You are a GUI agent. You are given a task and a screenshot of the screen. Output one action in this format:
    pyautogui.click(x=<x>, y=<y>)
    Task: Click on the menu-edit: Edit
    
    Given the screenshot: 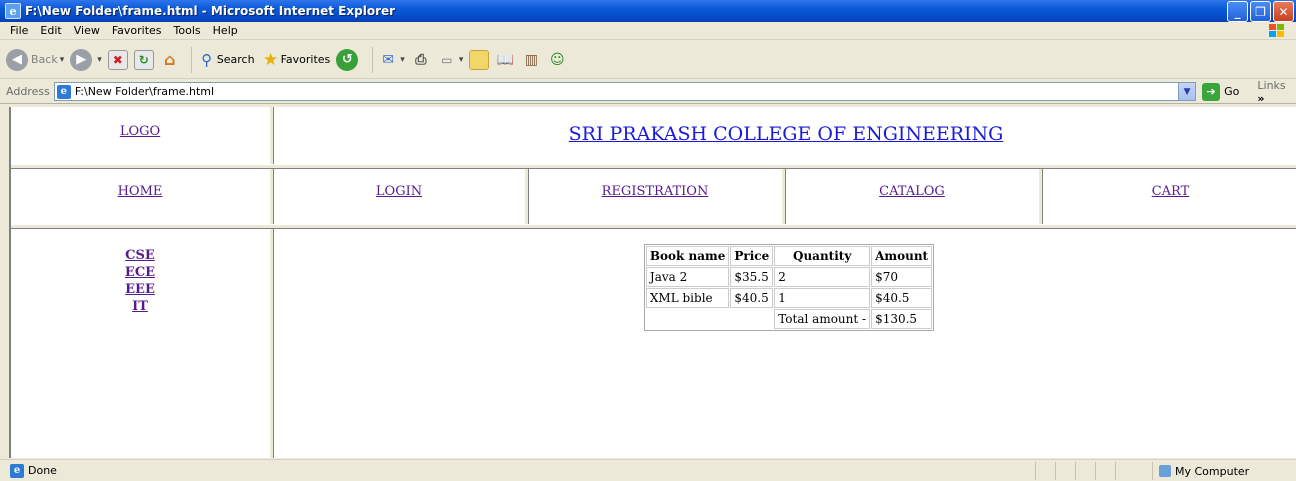 What is the action you would take?
    pyautogui.click(x=50, y=30)
    